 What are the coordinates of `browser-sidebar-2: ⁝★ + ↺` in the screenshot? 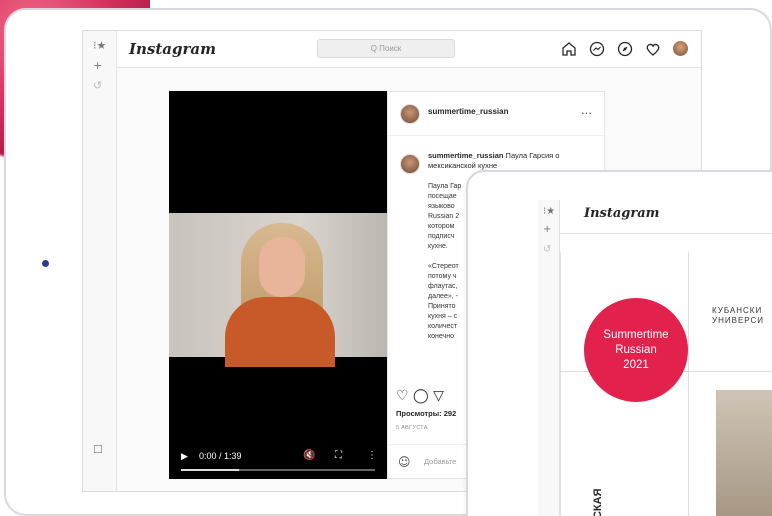 It's located at (549, 358).